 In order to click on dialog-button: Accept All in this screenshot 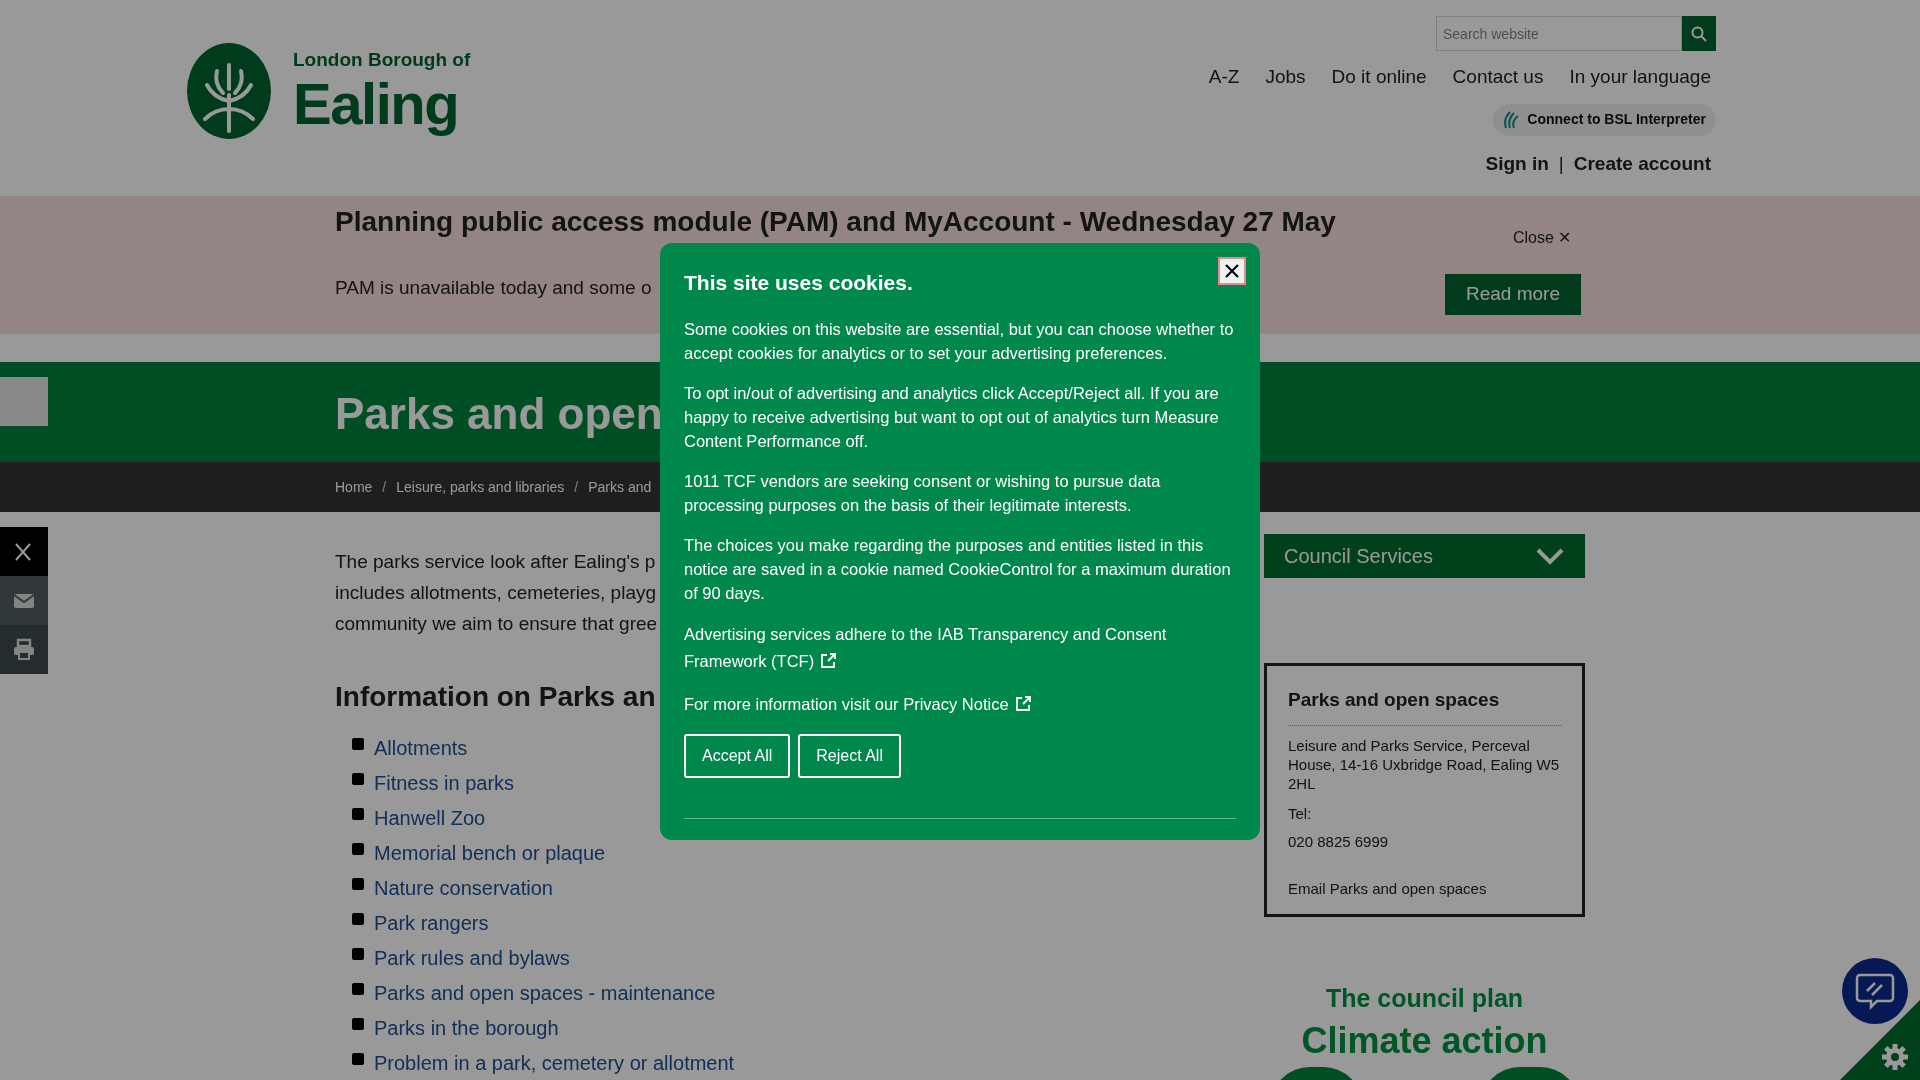, I will do `click(737, 755)`.